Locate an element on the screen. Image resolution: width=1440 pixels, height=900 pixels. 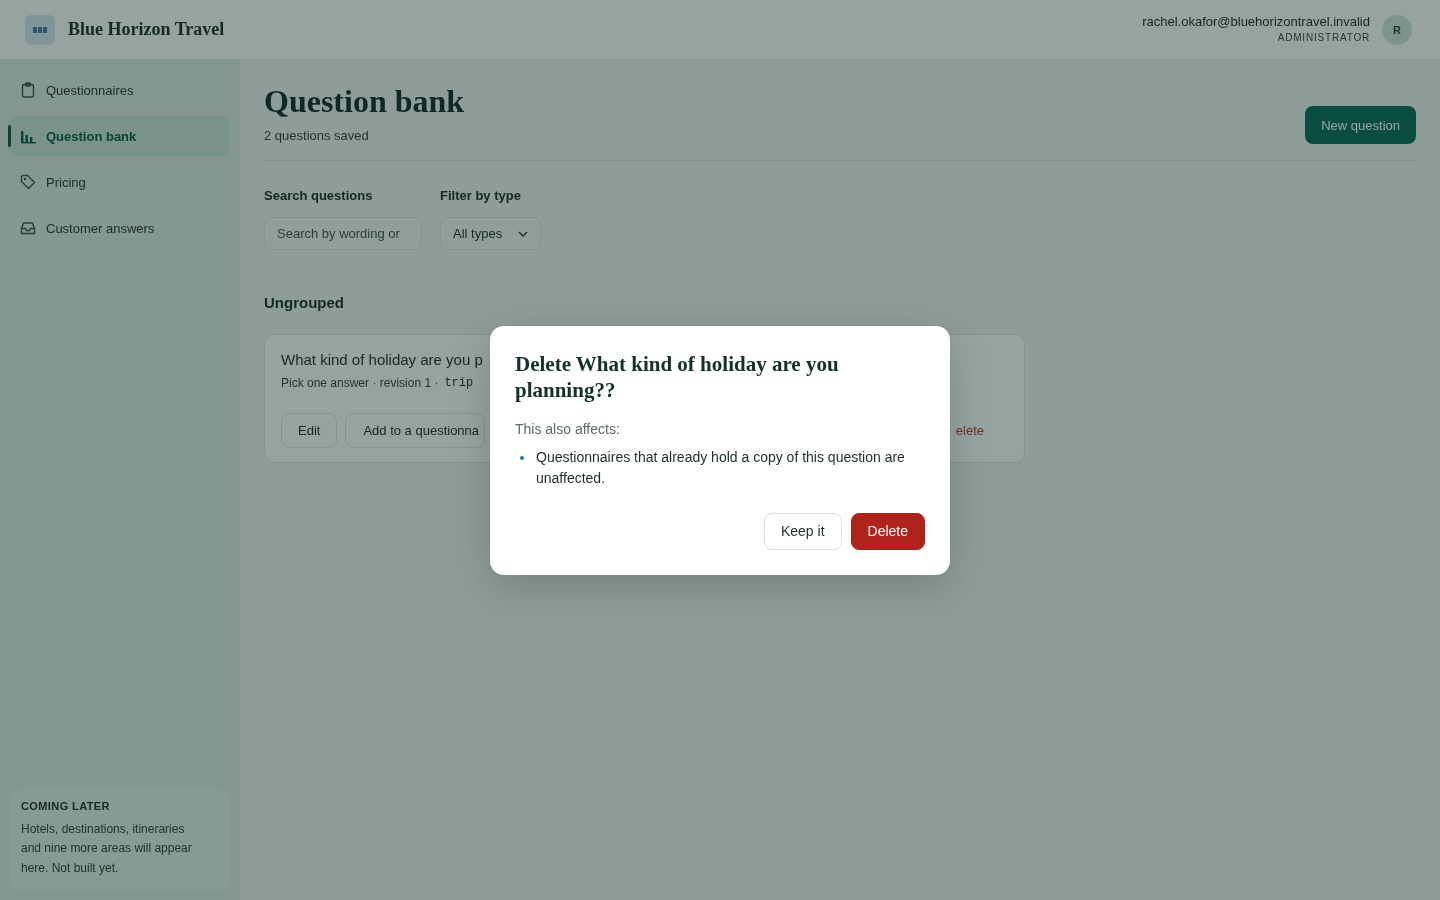
page-title: Question bank is located at coordinates (364, 101).